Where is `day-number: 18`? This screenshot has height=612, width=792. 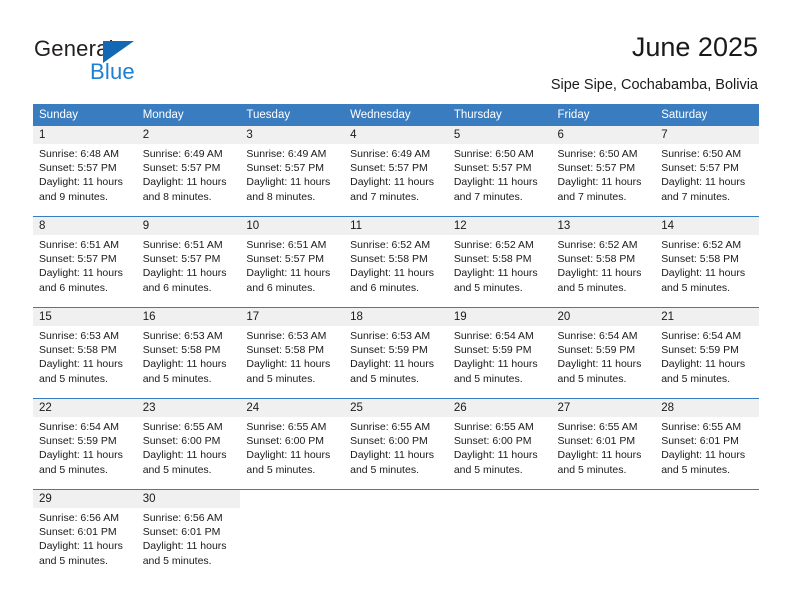 day-number: 18 is located at coordinates (396, 317).